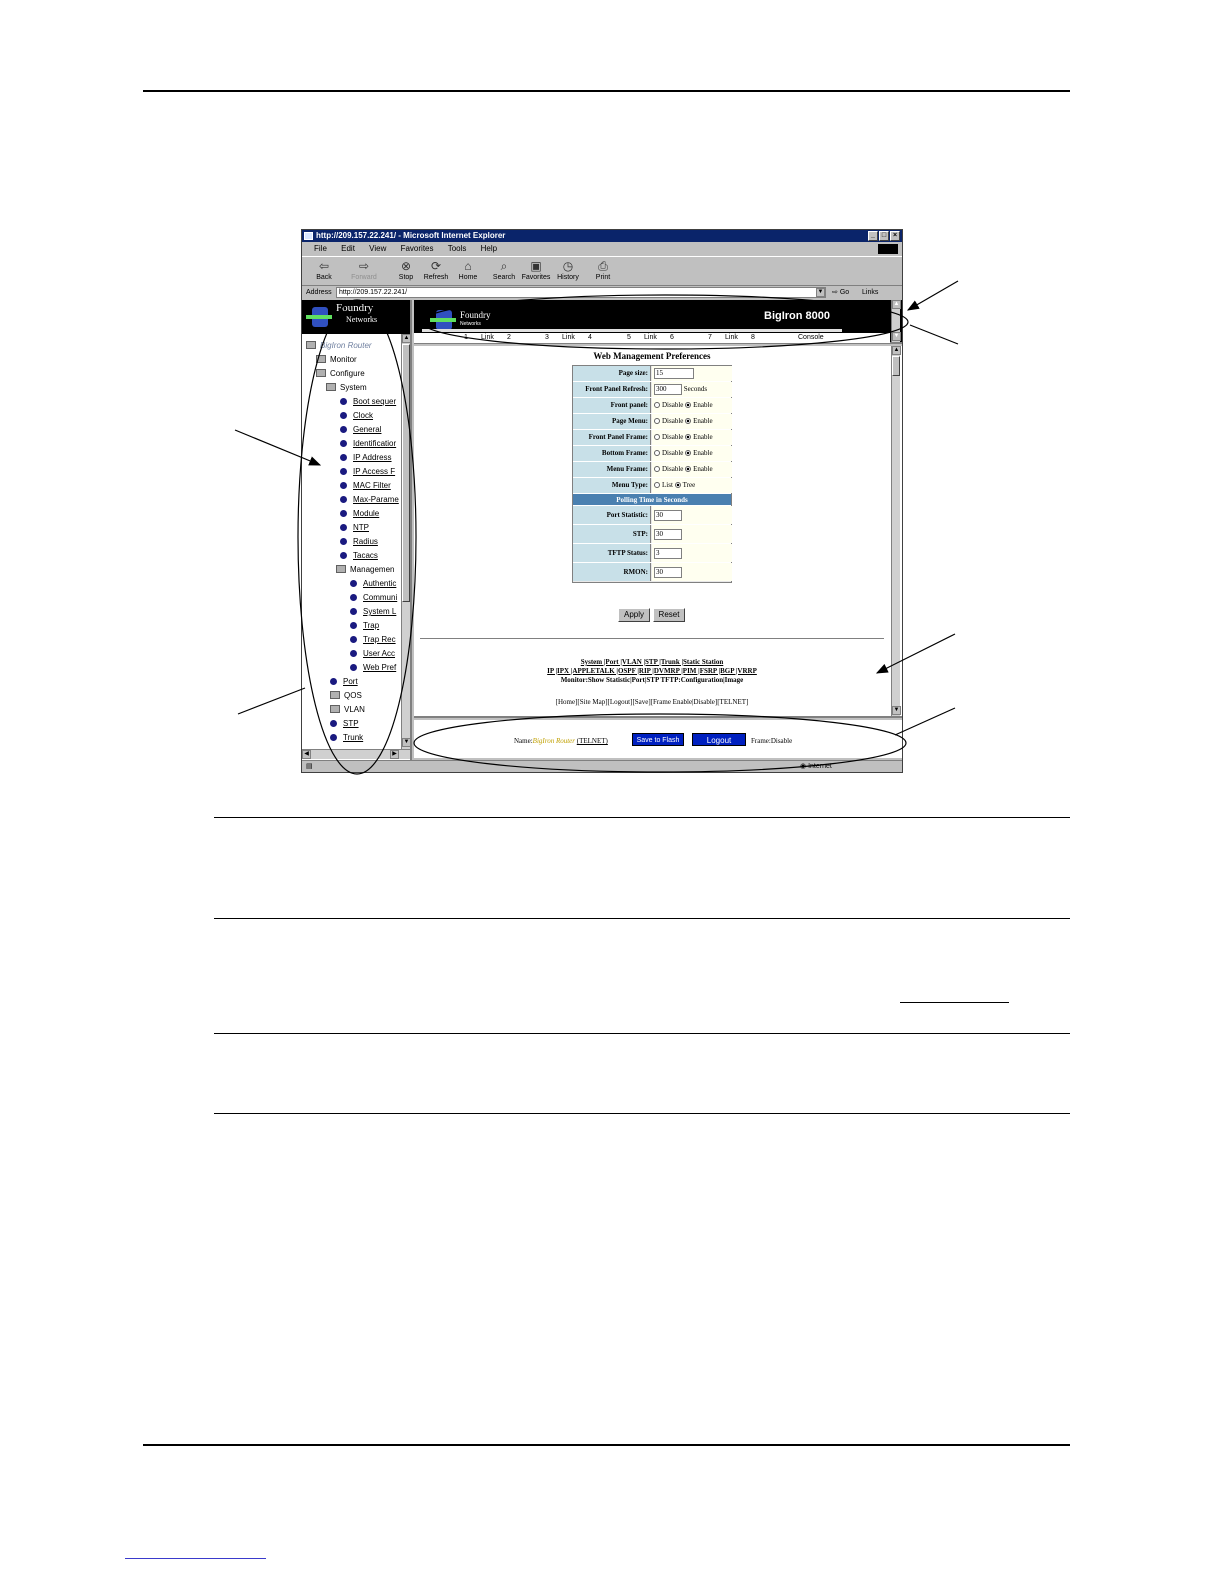  What do you see at coordinates (347, 710) in the screenshot?
I see `tree-bottom-item: VLAN` at bounding box center [347, 710].